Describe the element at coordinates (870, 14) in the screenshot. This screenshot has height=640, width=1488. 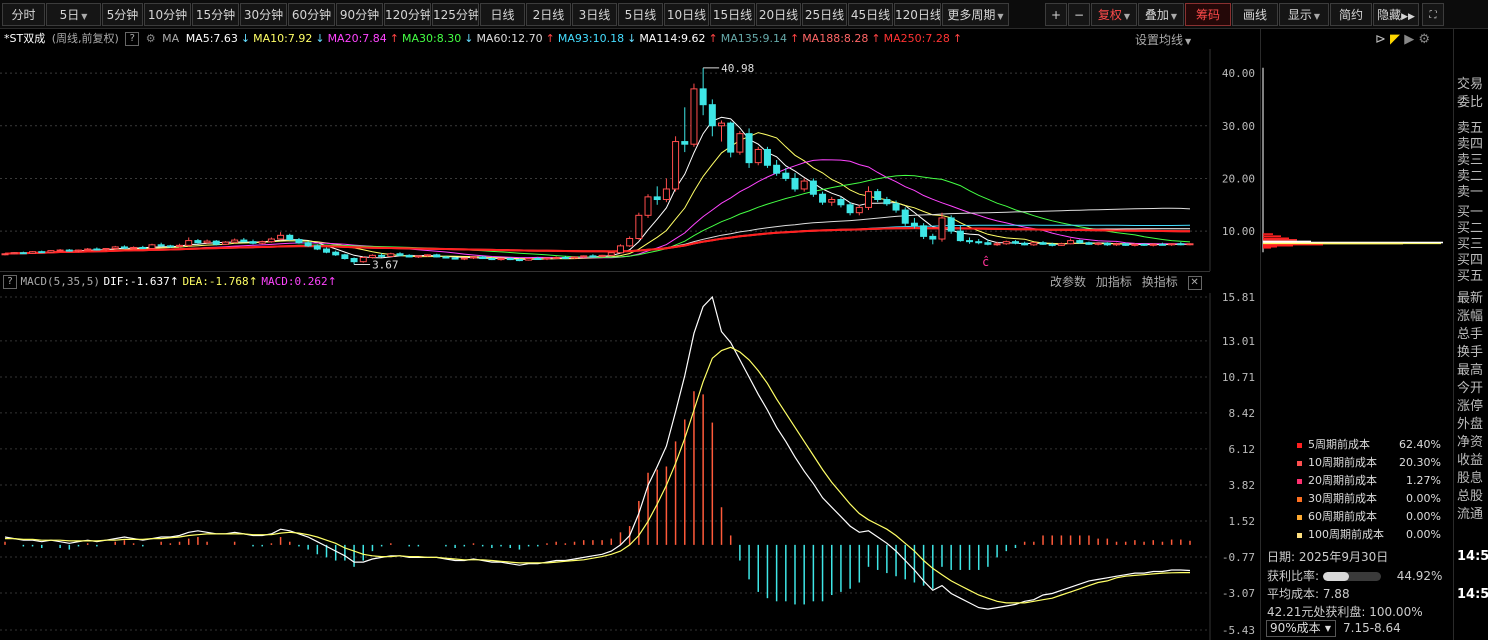
I see `period-tab: 45日线` at that location.